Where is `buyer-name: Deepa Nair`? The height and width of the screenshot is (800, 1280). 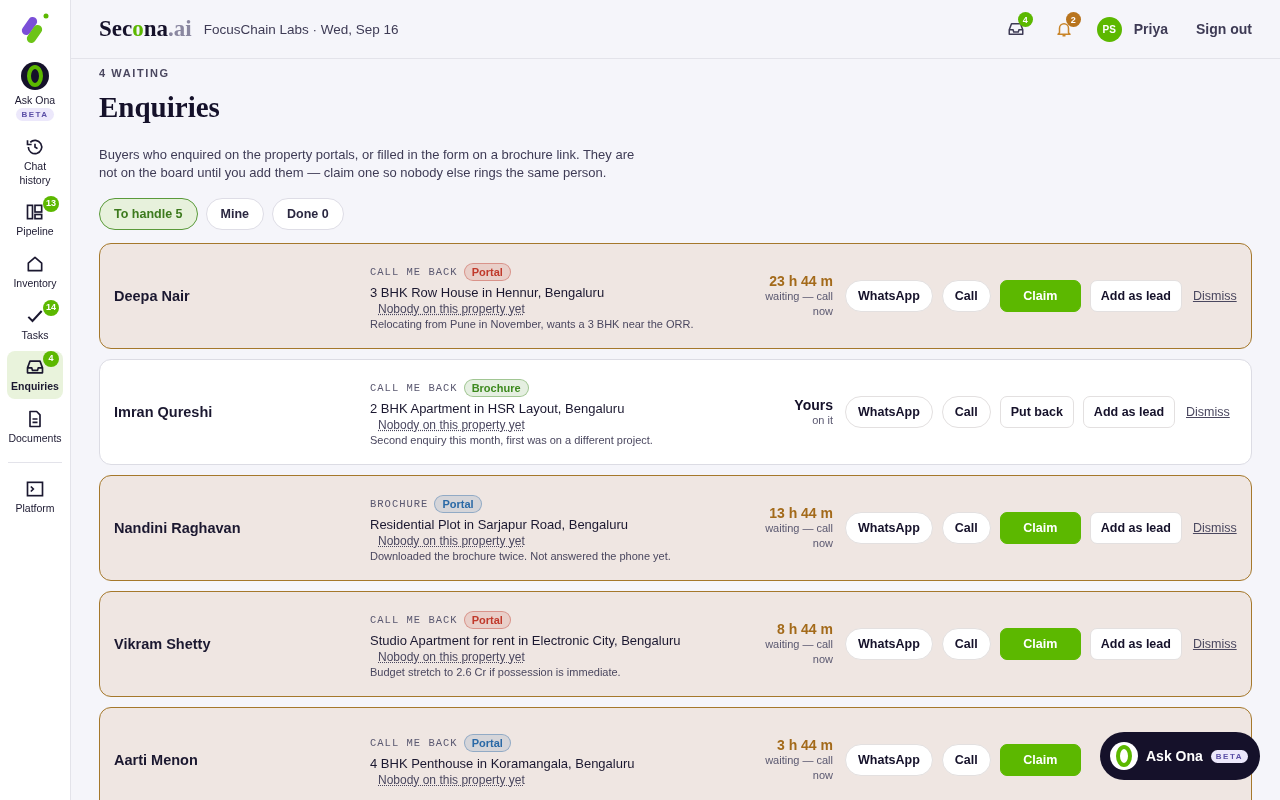 buyer-name: Deepa Nair is located at coordinates (152, 296).